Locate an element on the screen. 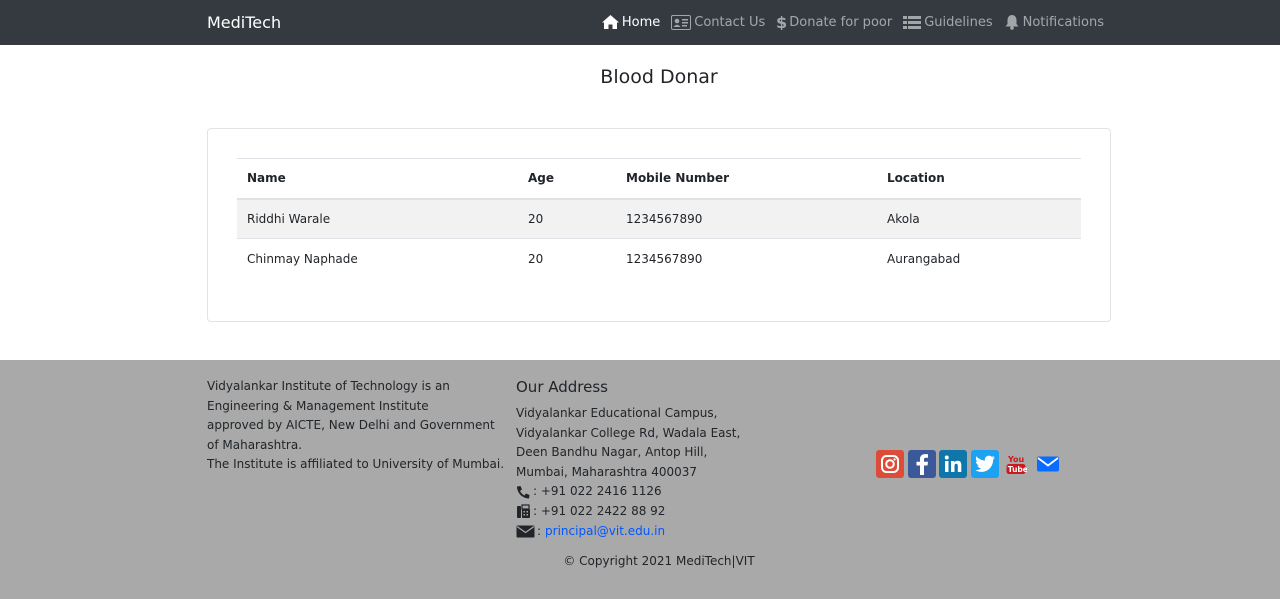 The image size is (1280, 599). table-row: Chinmay Naphade 20 1234567890 Aurangabad is located at coordinates (659, 258).